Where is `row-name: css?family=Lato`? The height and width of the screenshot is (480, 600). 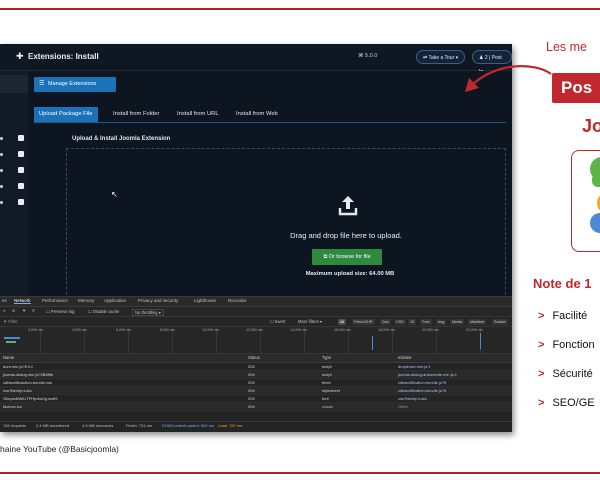 row-name: css?family=Lato is located at coordinates (17, 390).